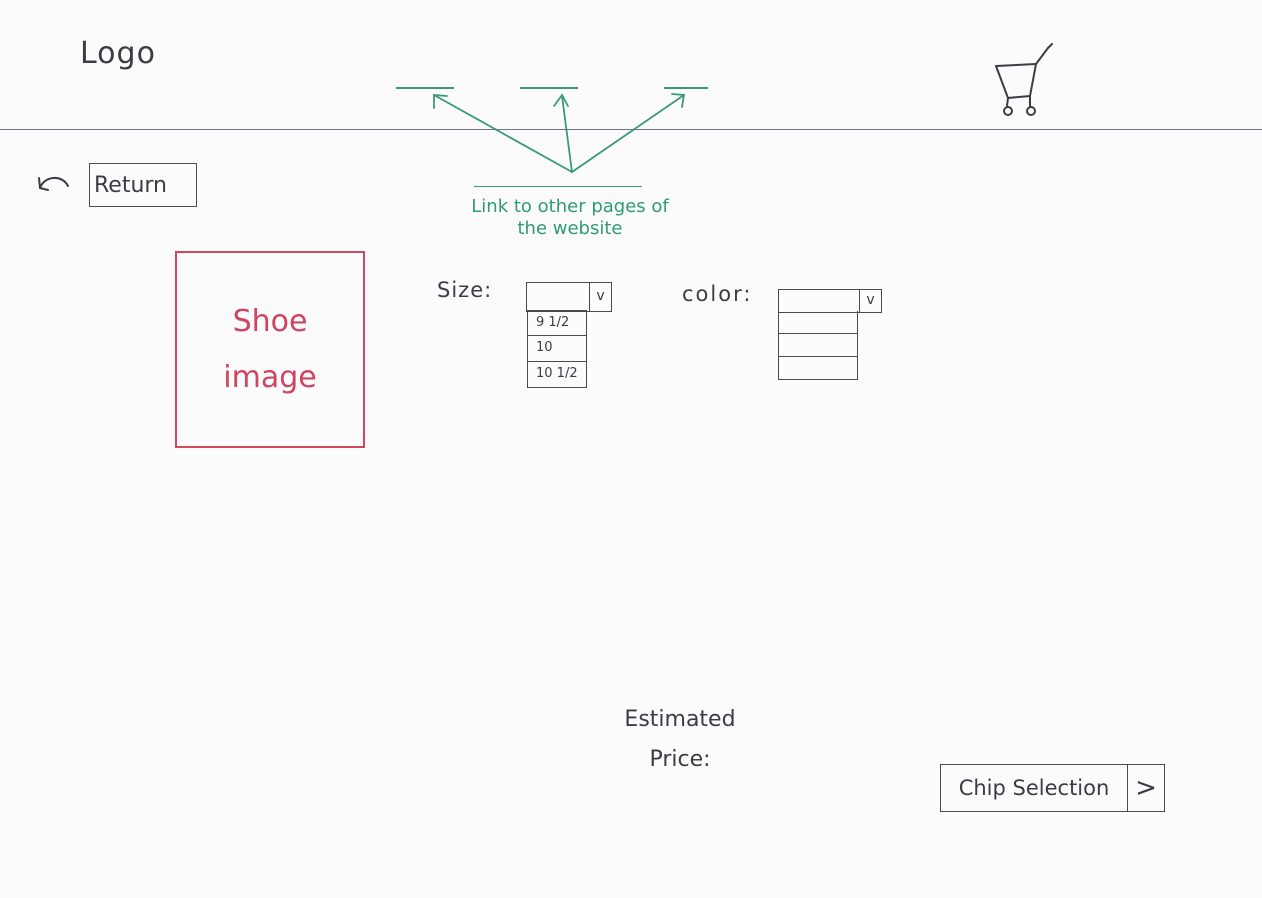 This screenshot has height=898, width=1262. I want to click on size-option: 10 1/2, so click(557, 375).